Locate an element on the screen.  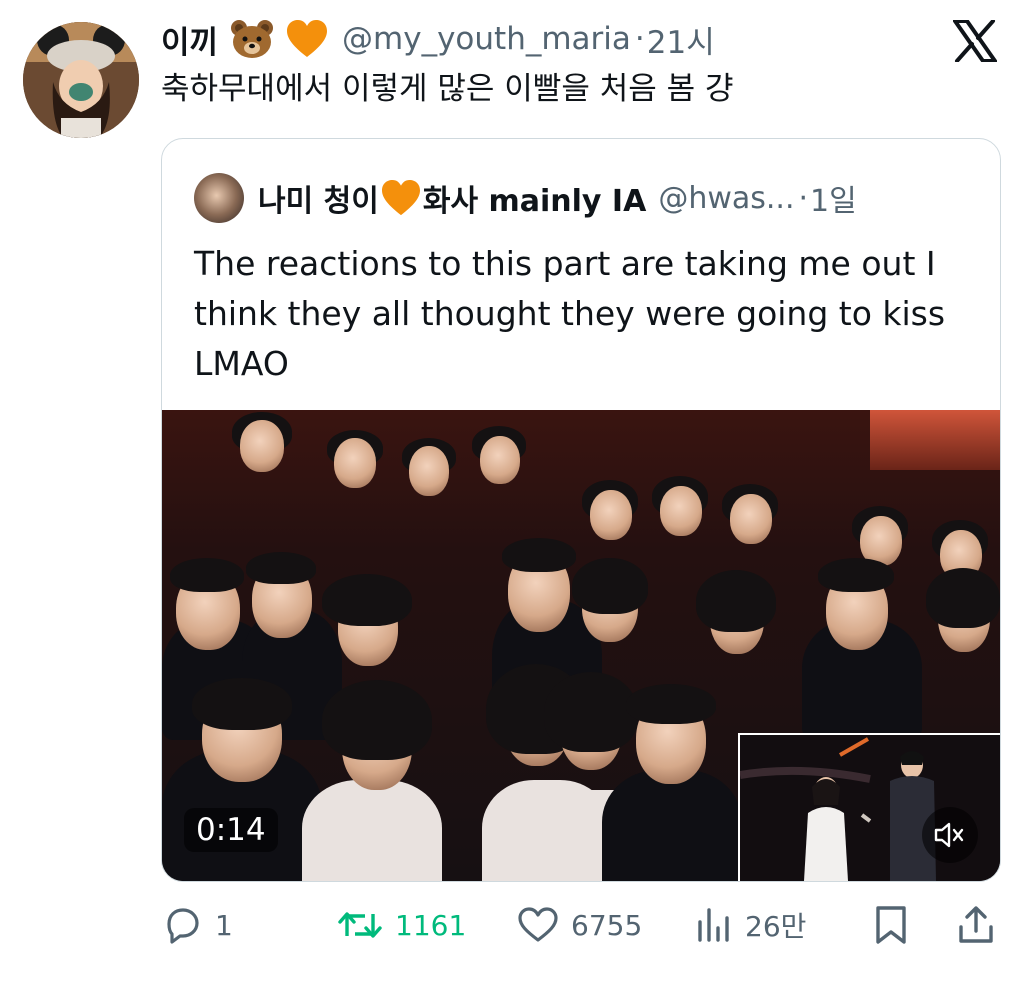
bookmark-button is located at coordinates (891, 925).